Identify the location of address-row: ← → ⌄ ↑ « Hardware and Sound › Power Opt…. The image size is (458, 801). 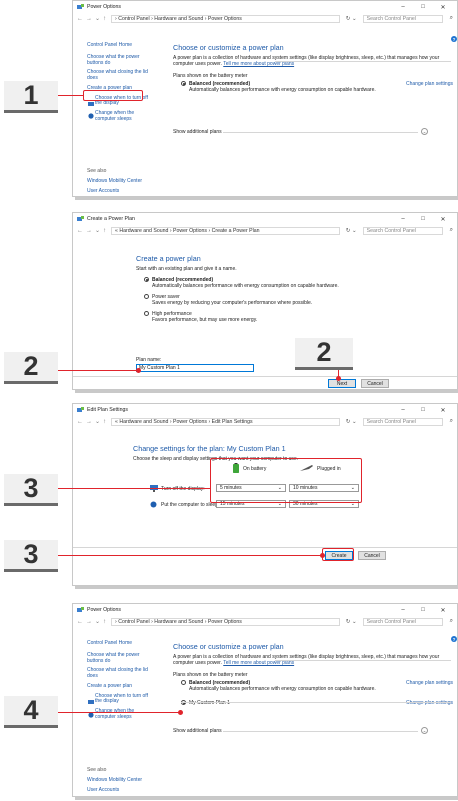
(265, 421).